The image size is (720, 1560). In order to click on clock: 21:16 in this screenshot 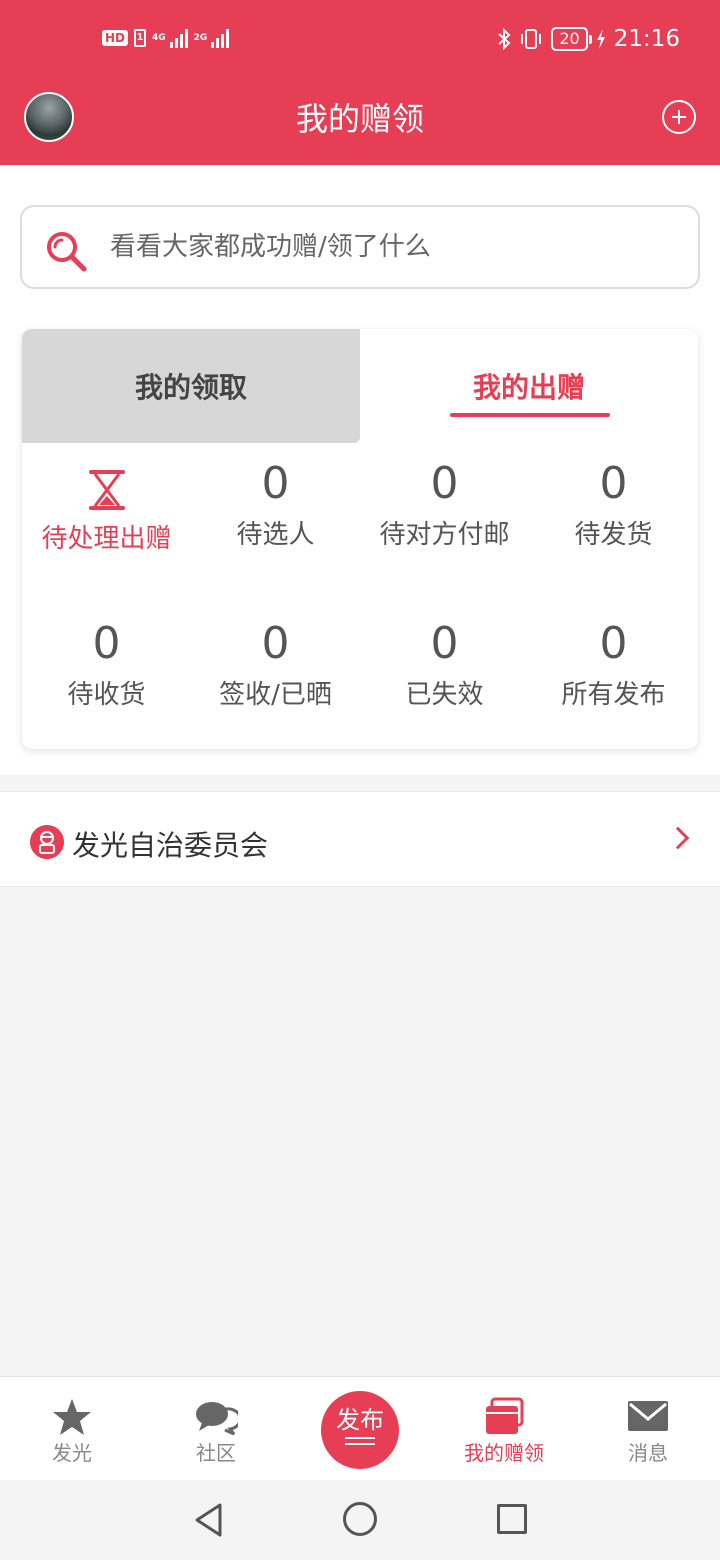, I will do `click(646, 39)`.